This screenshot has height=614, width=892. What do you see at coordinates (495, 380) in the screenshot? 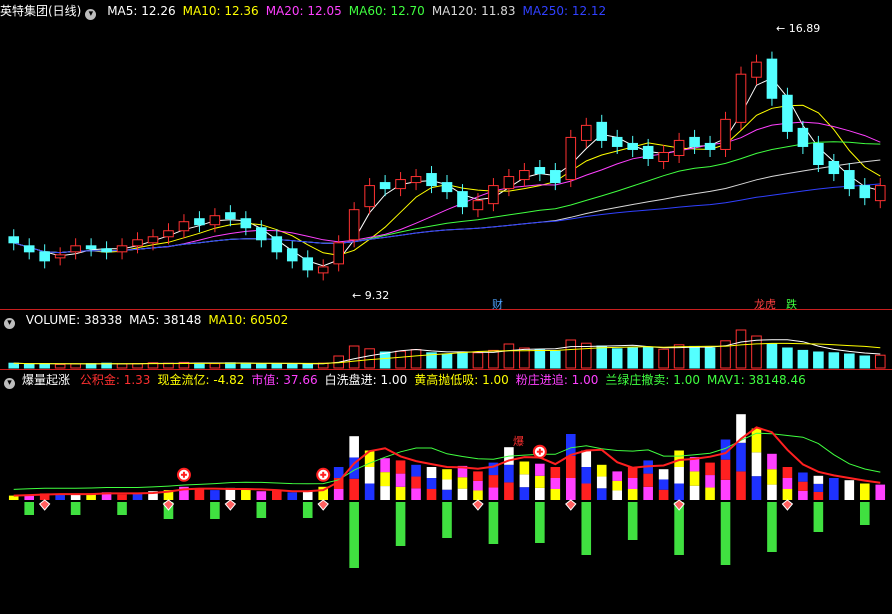
I see `indicator-value: 1.00` at bounding box center [495, 380].